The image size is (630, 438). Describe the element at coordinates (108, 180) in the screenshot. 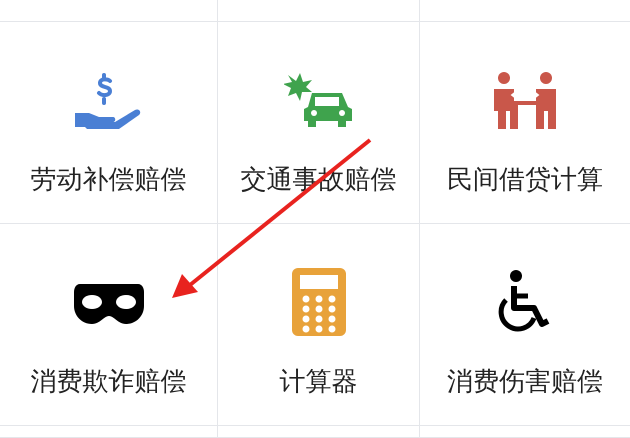

I see `tile-label: 劳动补偿赔偿` at that location.